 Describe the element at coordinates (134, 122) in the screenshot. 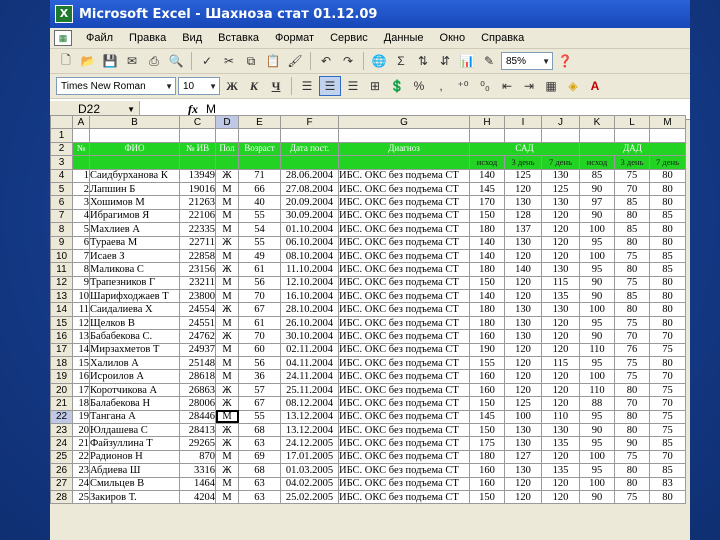

I see `column-header-B: B` at that location.